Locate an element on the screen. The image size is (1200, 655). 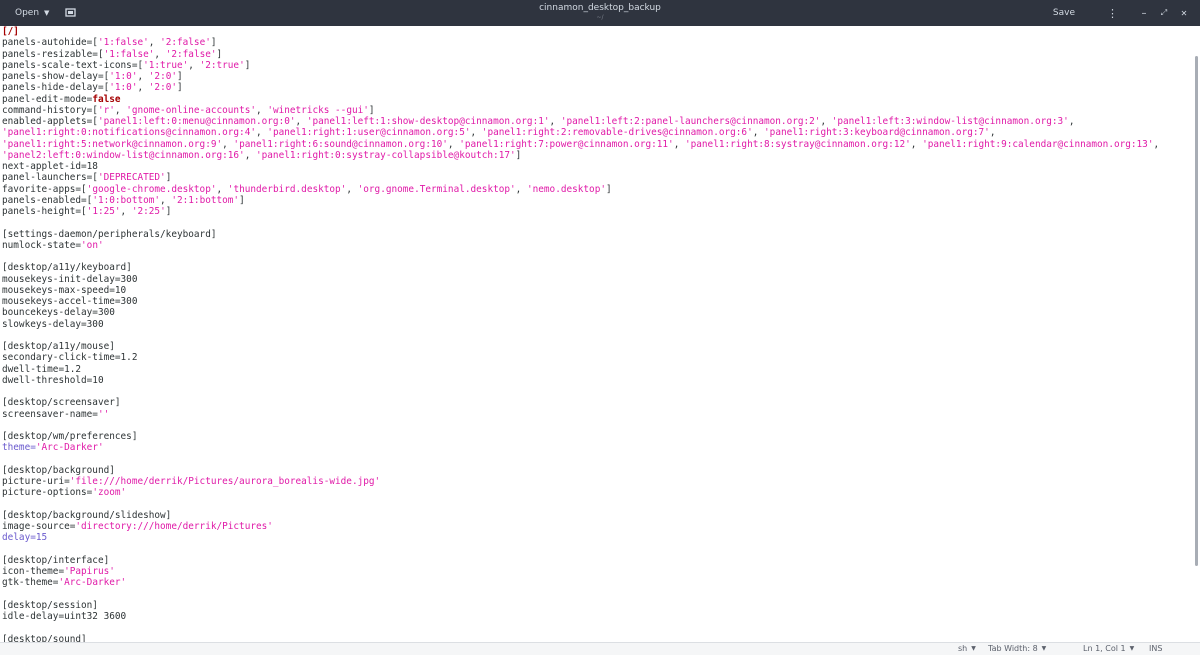
chevron-down-icon: ▼ is located at coordinates (1132, 648).